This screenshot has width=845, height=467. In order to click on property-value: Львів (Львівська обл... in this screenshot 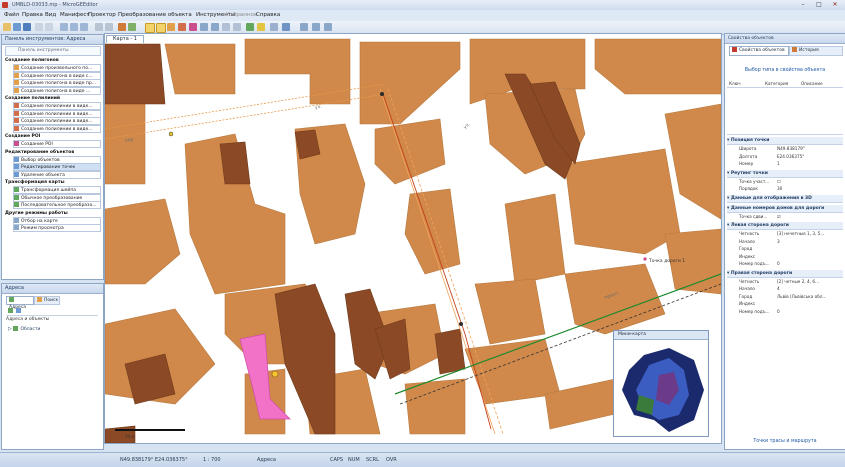, I will do `click(801, 296)`.